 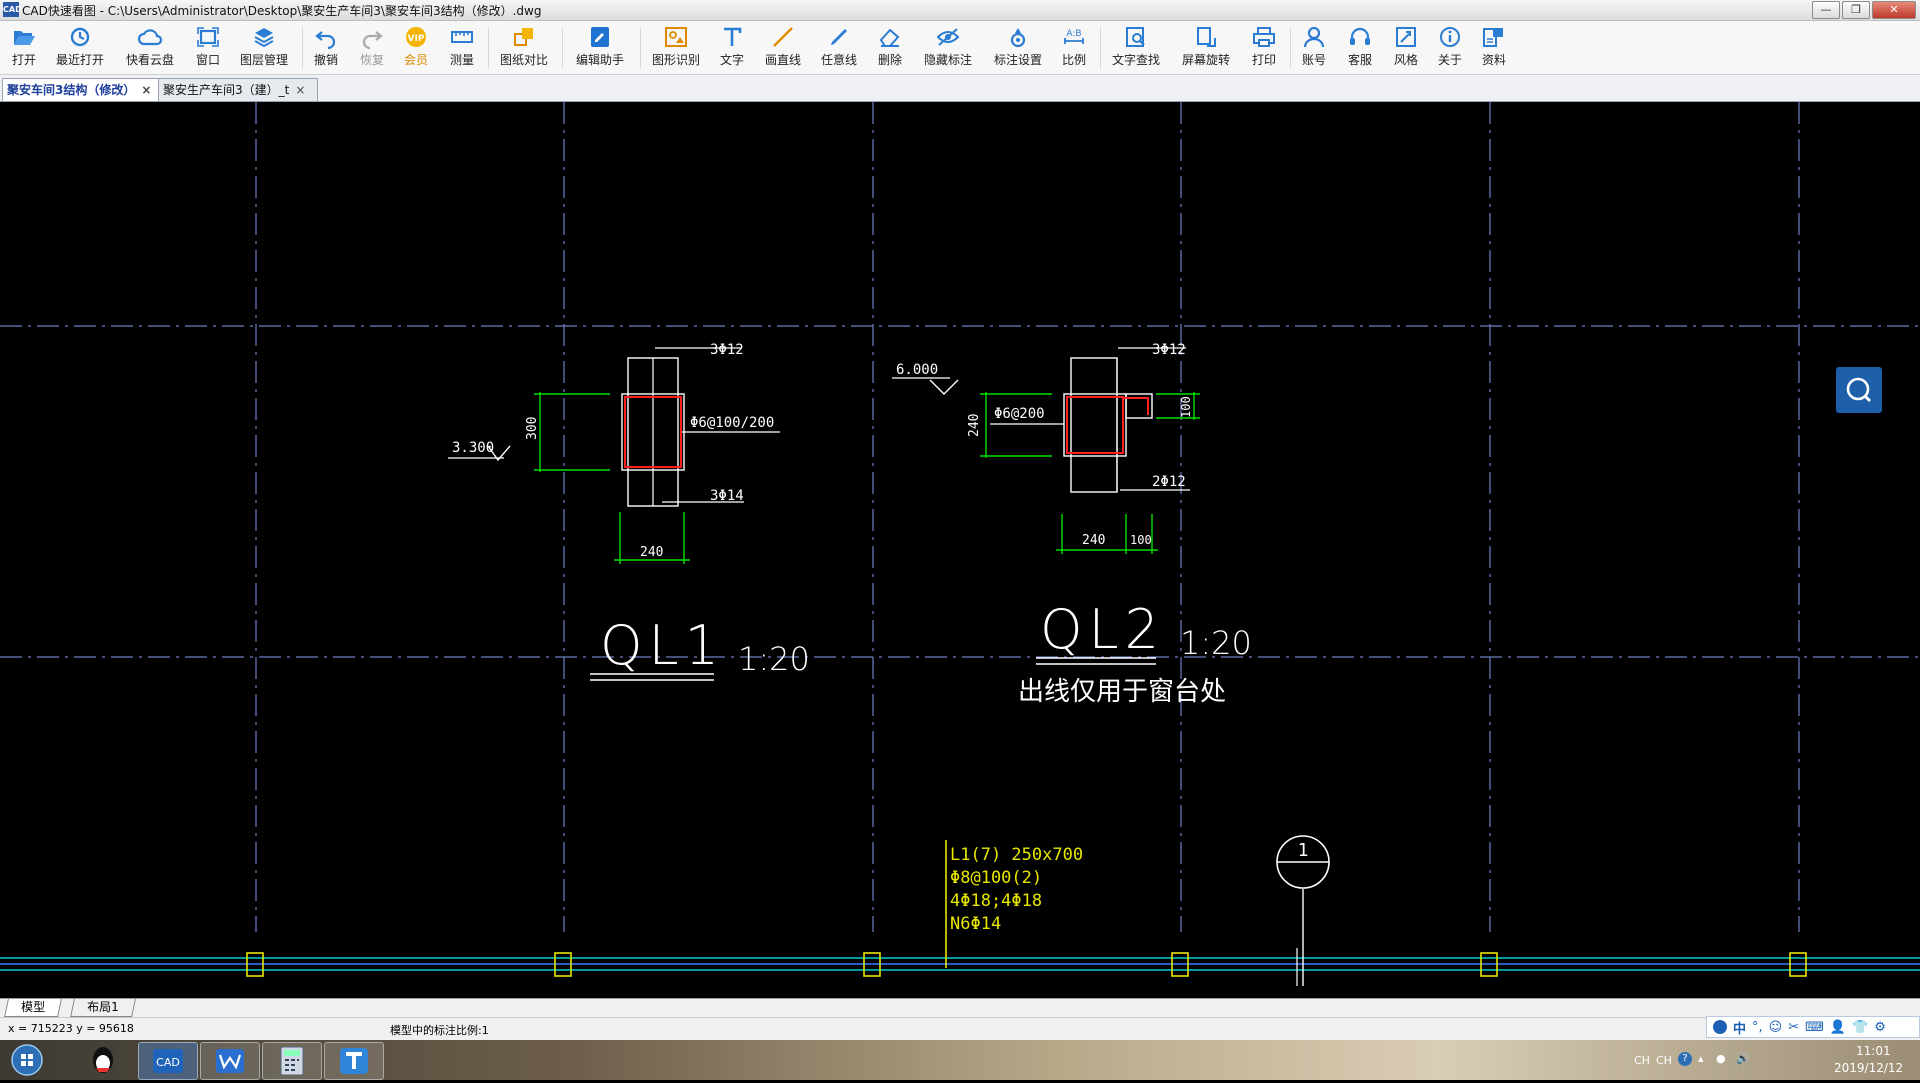 What do you see at coordinates (103, 1060) in the screenshot?
I see `taskbar-qq` at bounding box center [103, 1060].